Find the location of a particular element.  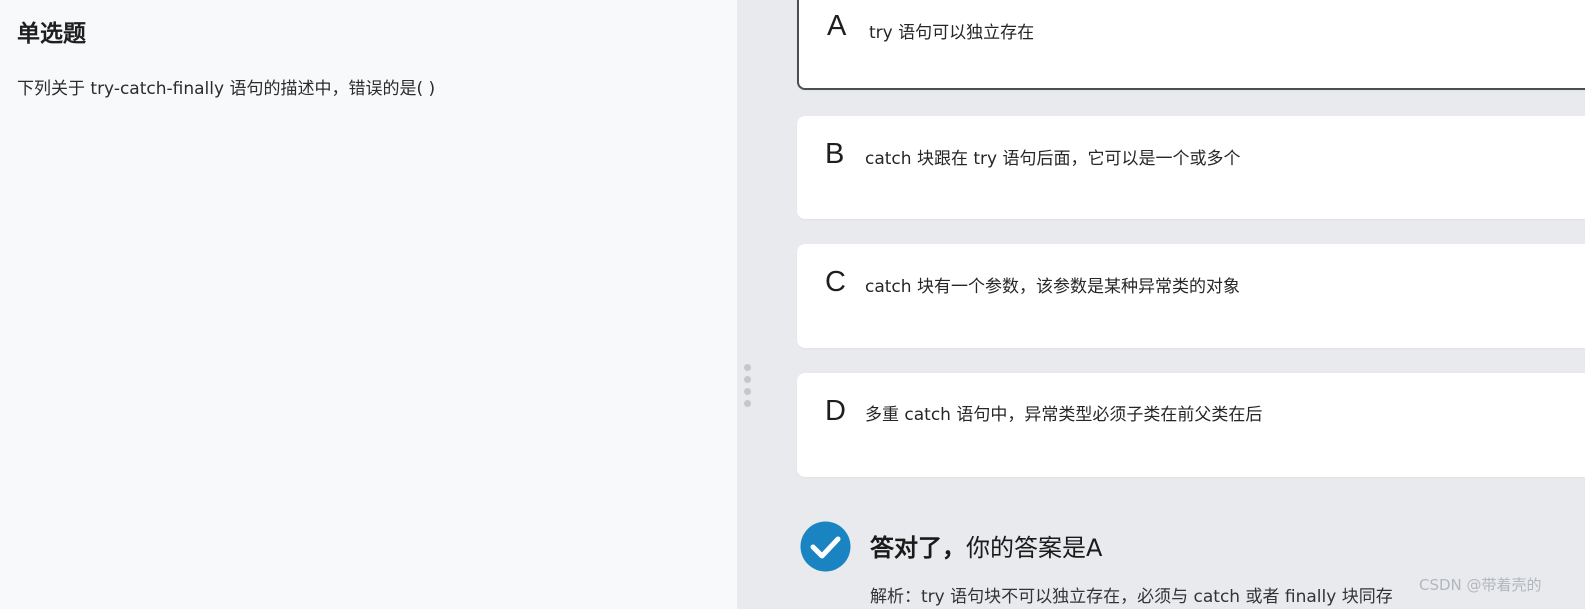

option-text: try 语句可以独立存在 is located at coordinates (952, 33).